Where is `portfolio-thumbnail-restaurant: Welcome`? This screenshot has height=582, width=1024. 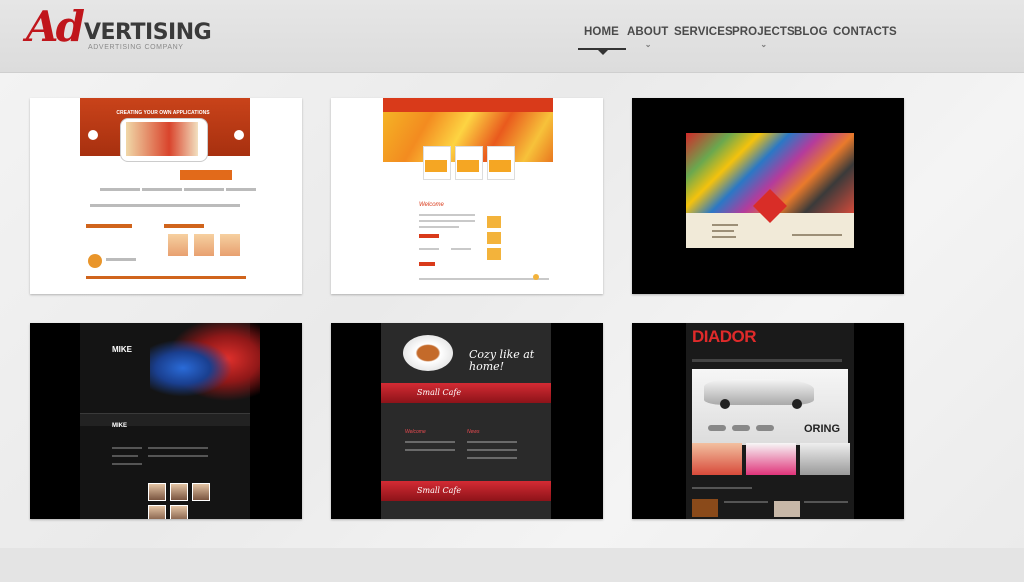 portfolio-thumbnail-restaurant: Welcome is located at coordinates (467, 196).